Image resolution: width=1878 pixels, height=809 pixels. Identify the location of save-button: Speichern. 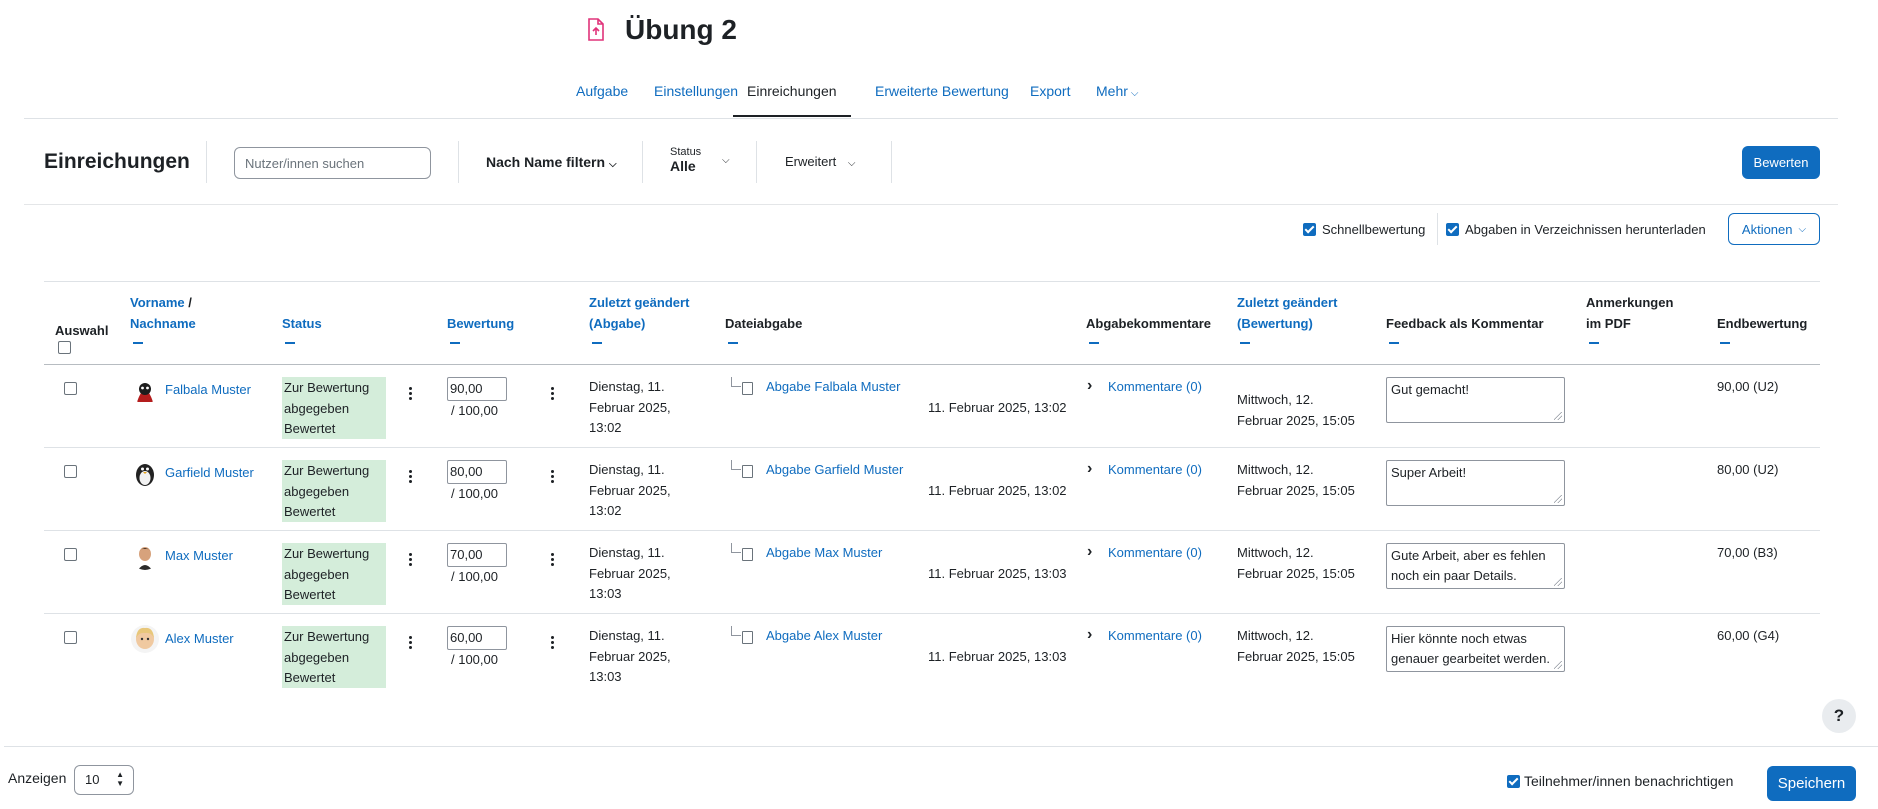
(1811, 783).